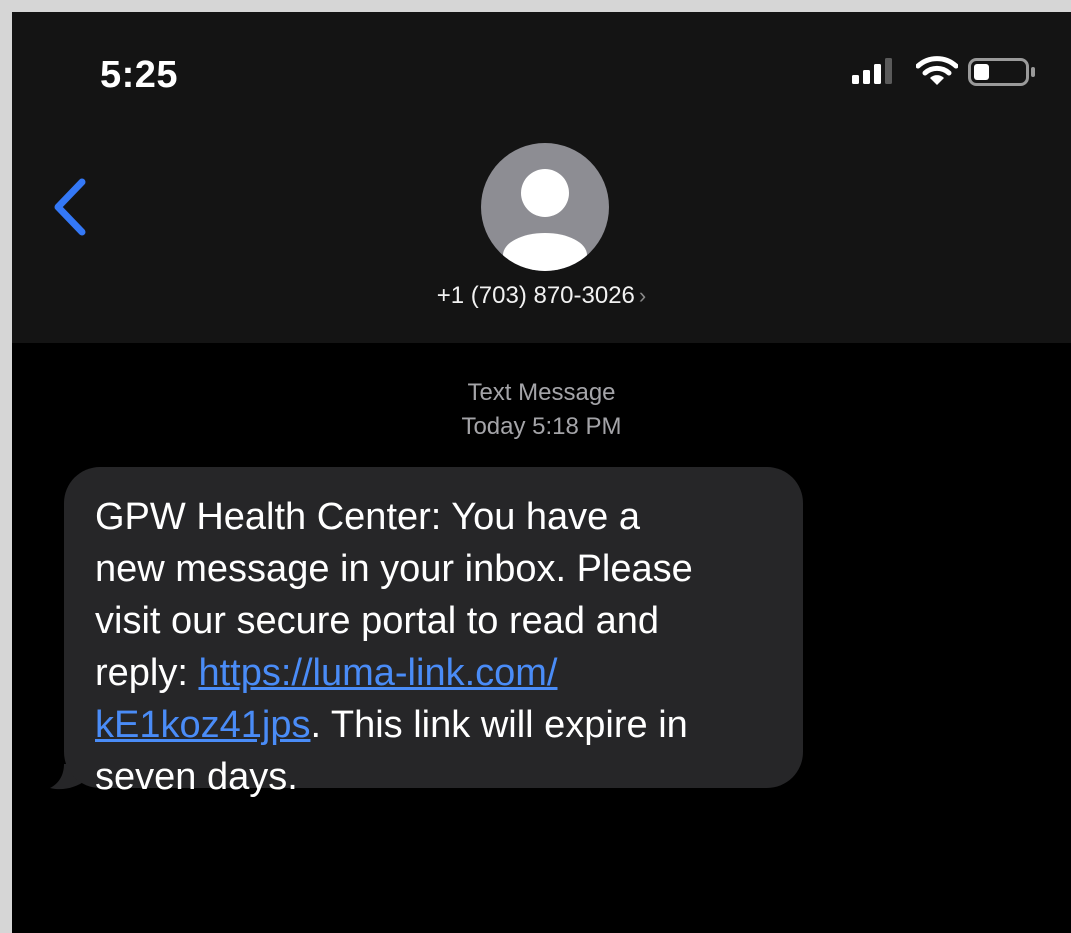 The width and height of the screenshot is (1071, 933). I want to click on message-line: seven days., so click(196, 777).